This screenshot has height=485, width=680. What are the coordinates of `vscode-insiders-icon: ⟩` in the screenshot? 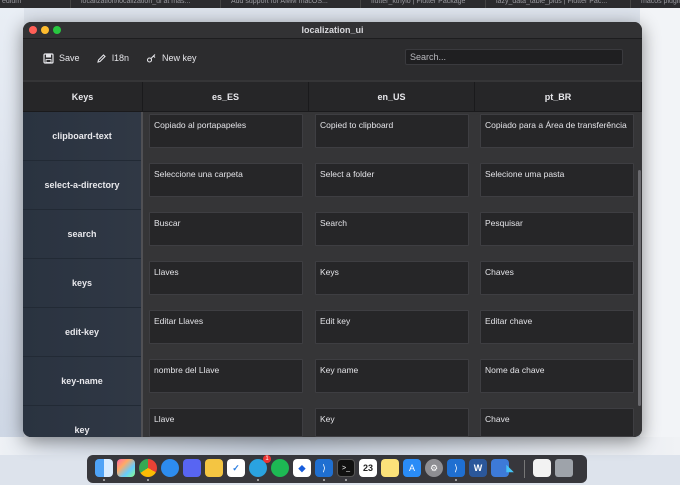 It's located at (456, 468).